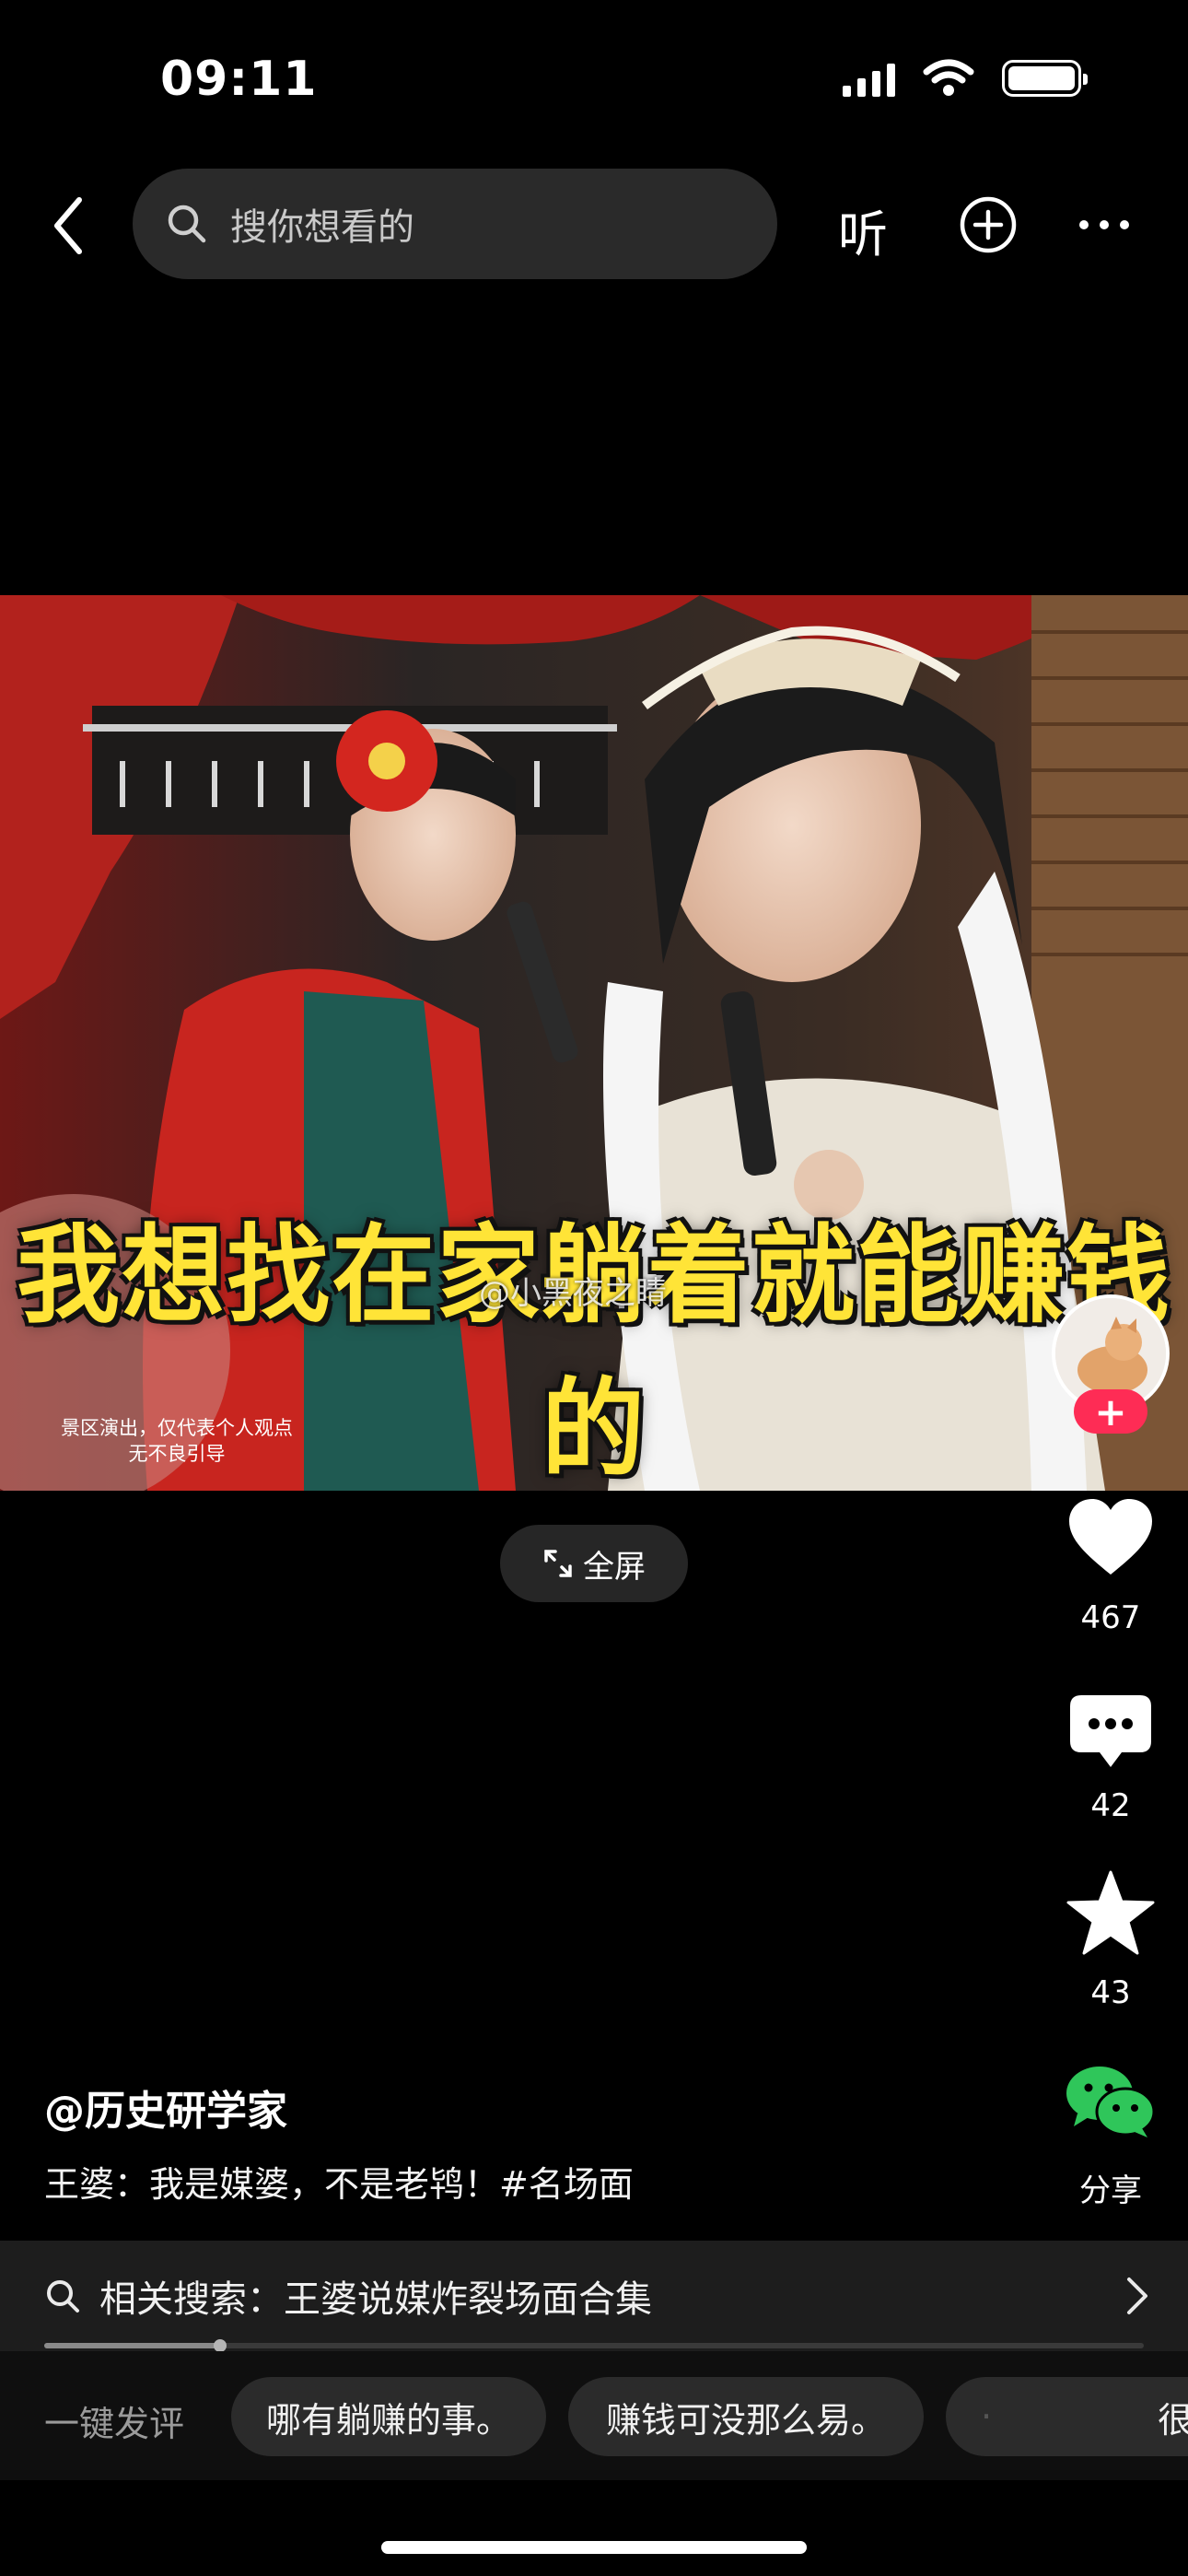 This screenshot has height=2576, width=1188. I want to click on chevron-left-icon, so click(68, 225).